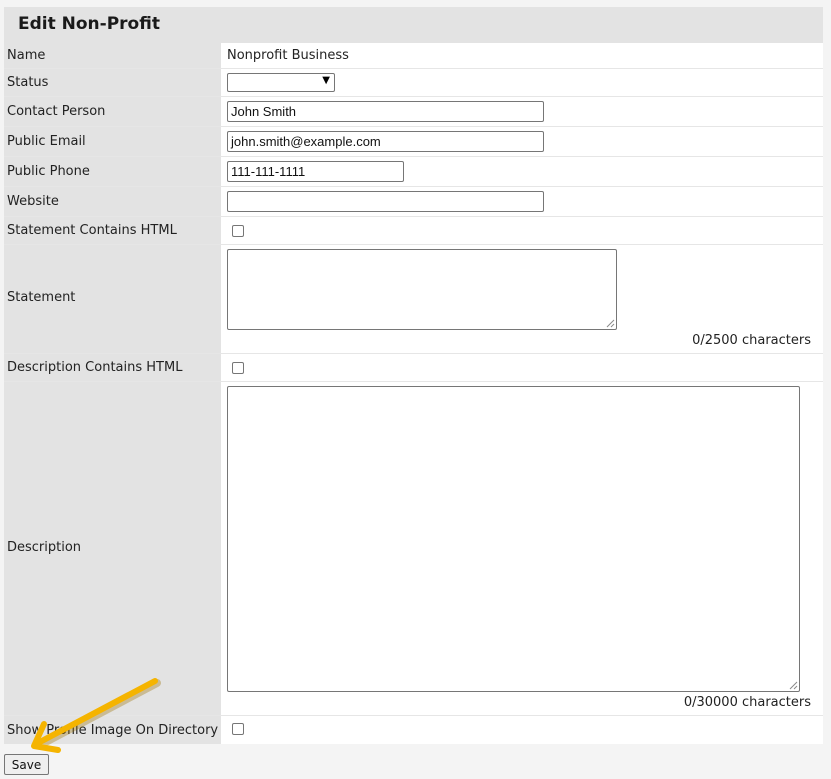  Describe the element at coordinates (238, 729) in the screenshot. I see `show-profile-image-checkbox` at that location.